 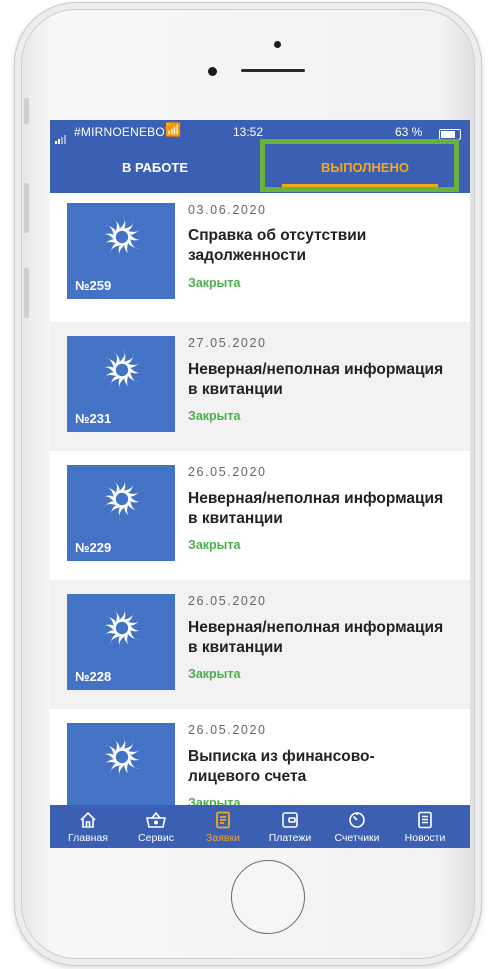 I want to click on request-thumbnail: №229, so click(x=121, y=513).